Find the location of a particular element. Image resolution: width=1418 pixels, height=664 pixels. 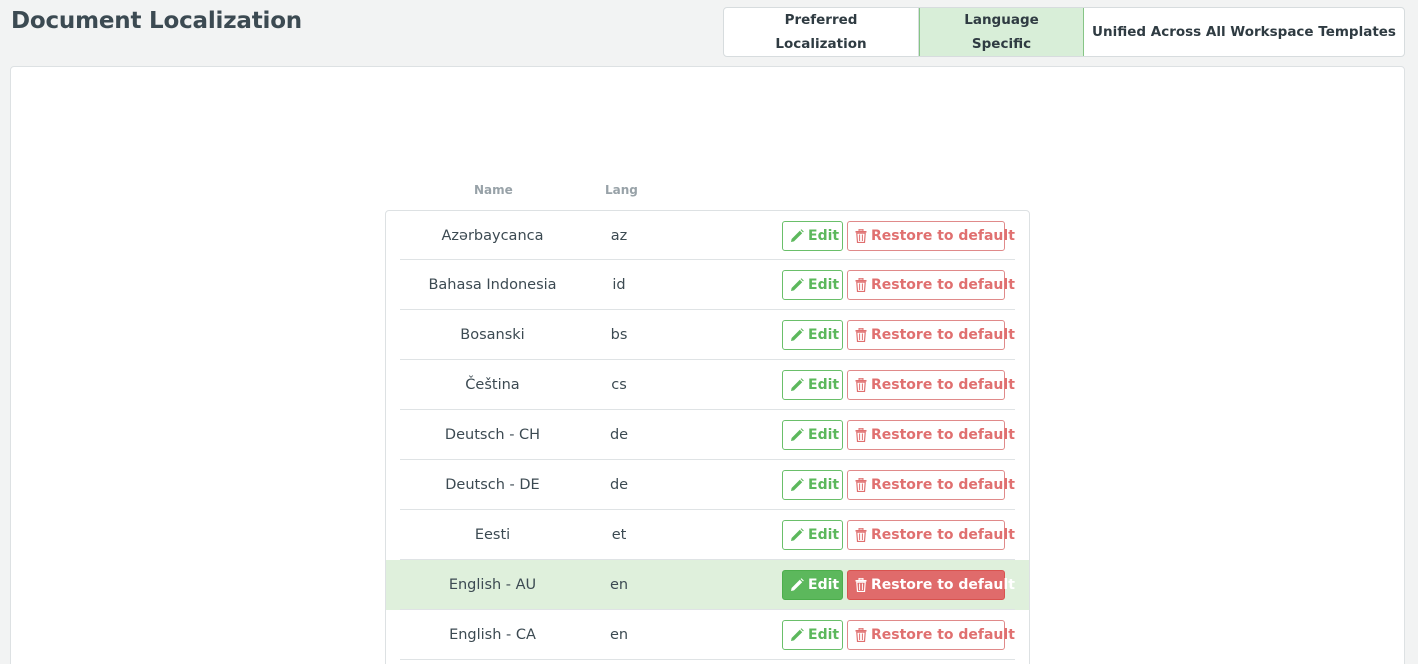

language-code: id is located at coordinates (619, 285).